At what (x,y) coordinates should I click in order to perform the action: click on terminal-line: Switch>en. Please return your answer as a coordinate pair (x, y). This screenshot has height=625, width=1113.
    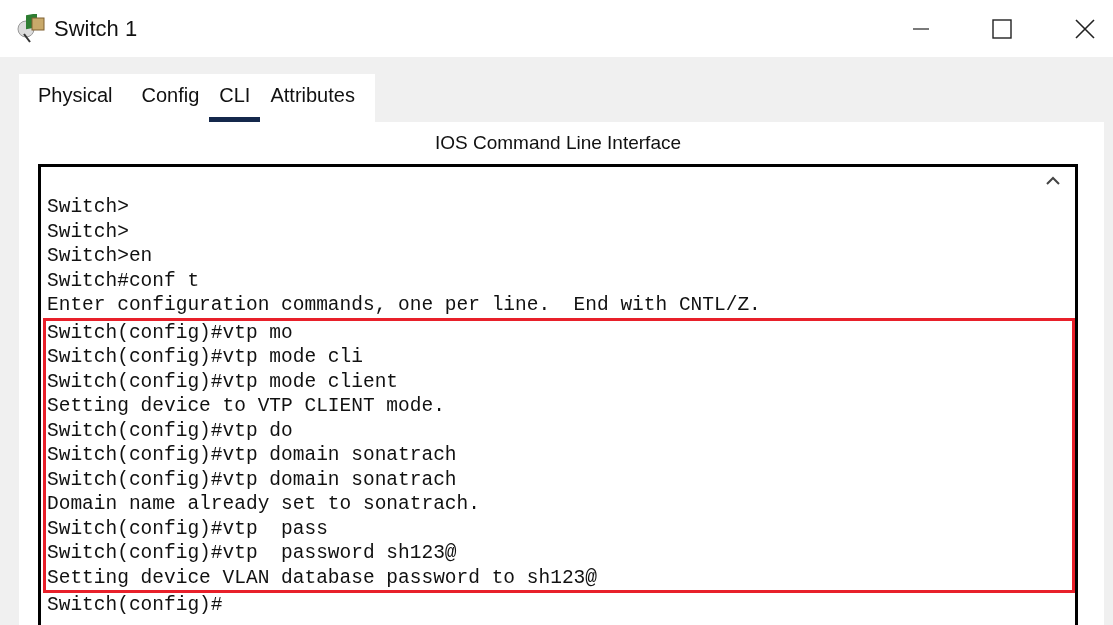
    Looking at the image, I should click on (100, 256).